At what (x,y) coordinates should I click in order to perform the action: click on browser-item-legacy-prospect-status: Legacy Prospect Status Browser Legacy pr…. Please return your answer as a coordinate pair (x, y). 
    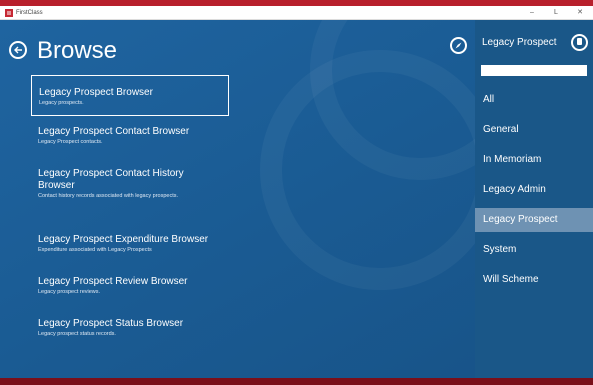
    Looking at the image, I should click on (130, 328).